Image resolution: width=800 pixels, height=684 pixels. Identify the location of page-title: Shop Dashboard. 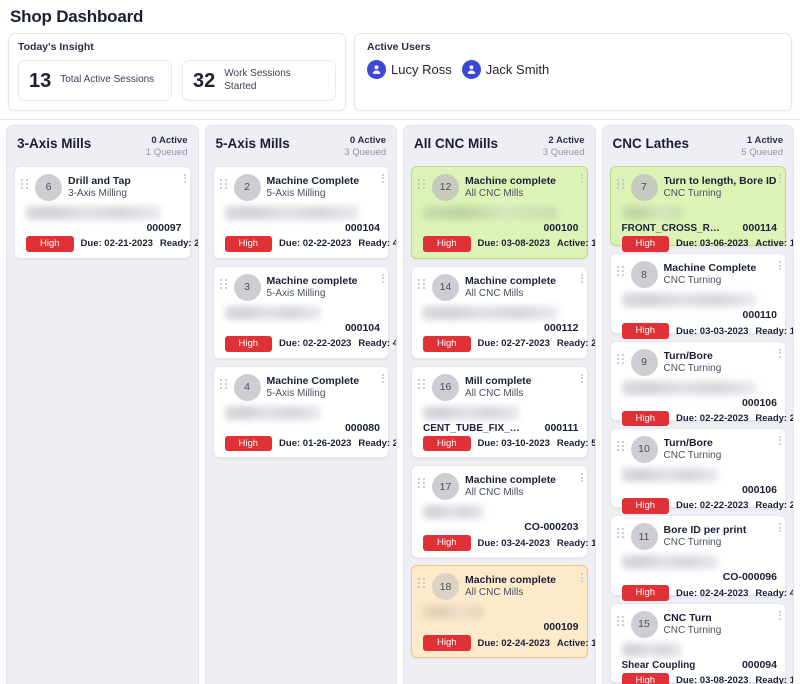
(77, 16).